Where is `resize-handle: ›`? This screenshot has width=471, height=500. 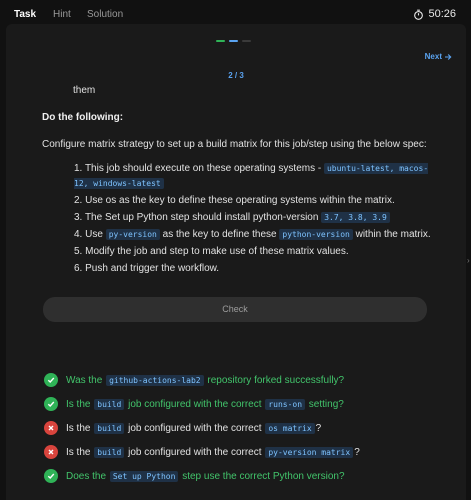 resize-handle: › is located at coordinates (469, 261).